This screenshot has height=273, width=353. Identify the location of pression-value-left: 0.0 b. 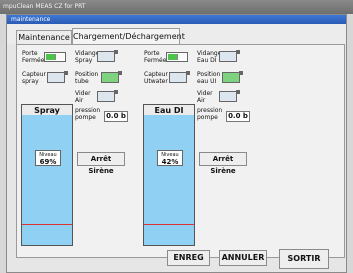
(116, 116).